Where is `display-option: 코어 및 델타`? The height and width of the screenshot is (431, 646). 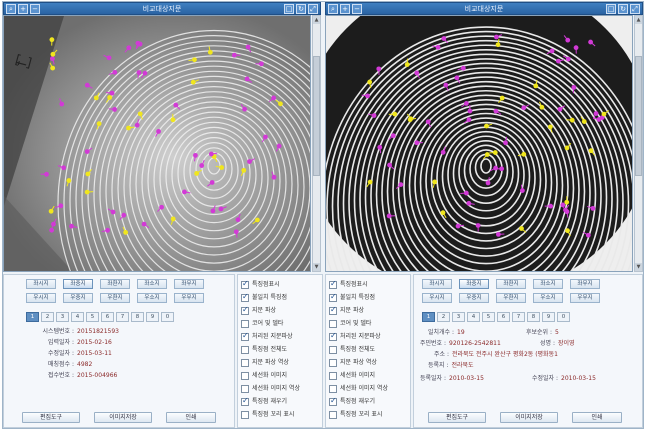 display-option: 코어 및 델타 is located at coordinates (262, 325).